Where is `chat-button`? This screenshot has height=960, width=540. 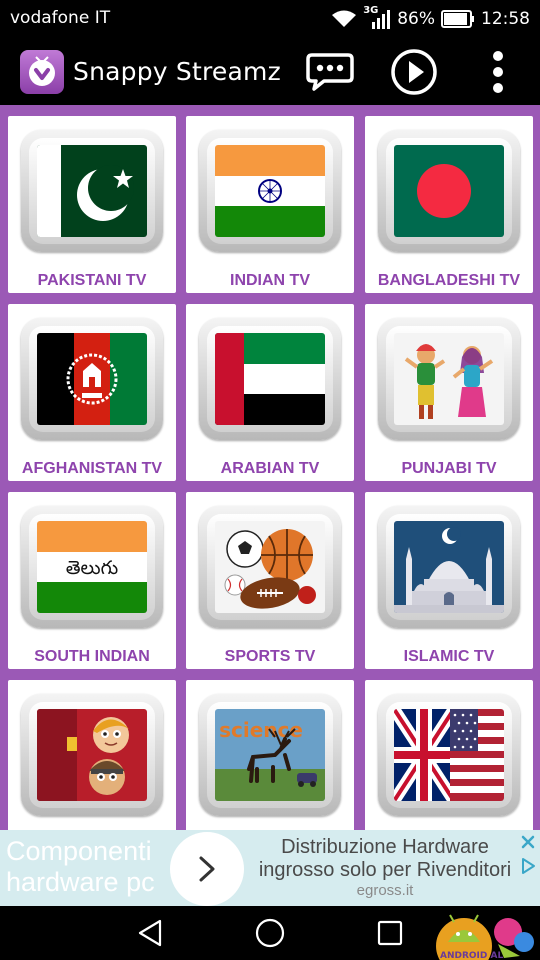
chat-button is located at coordinates (330, 72).